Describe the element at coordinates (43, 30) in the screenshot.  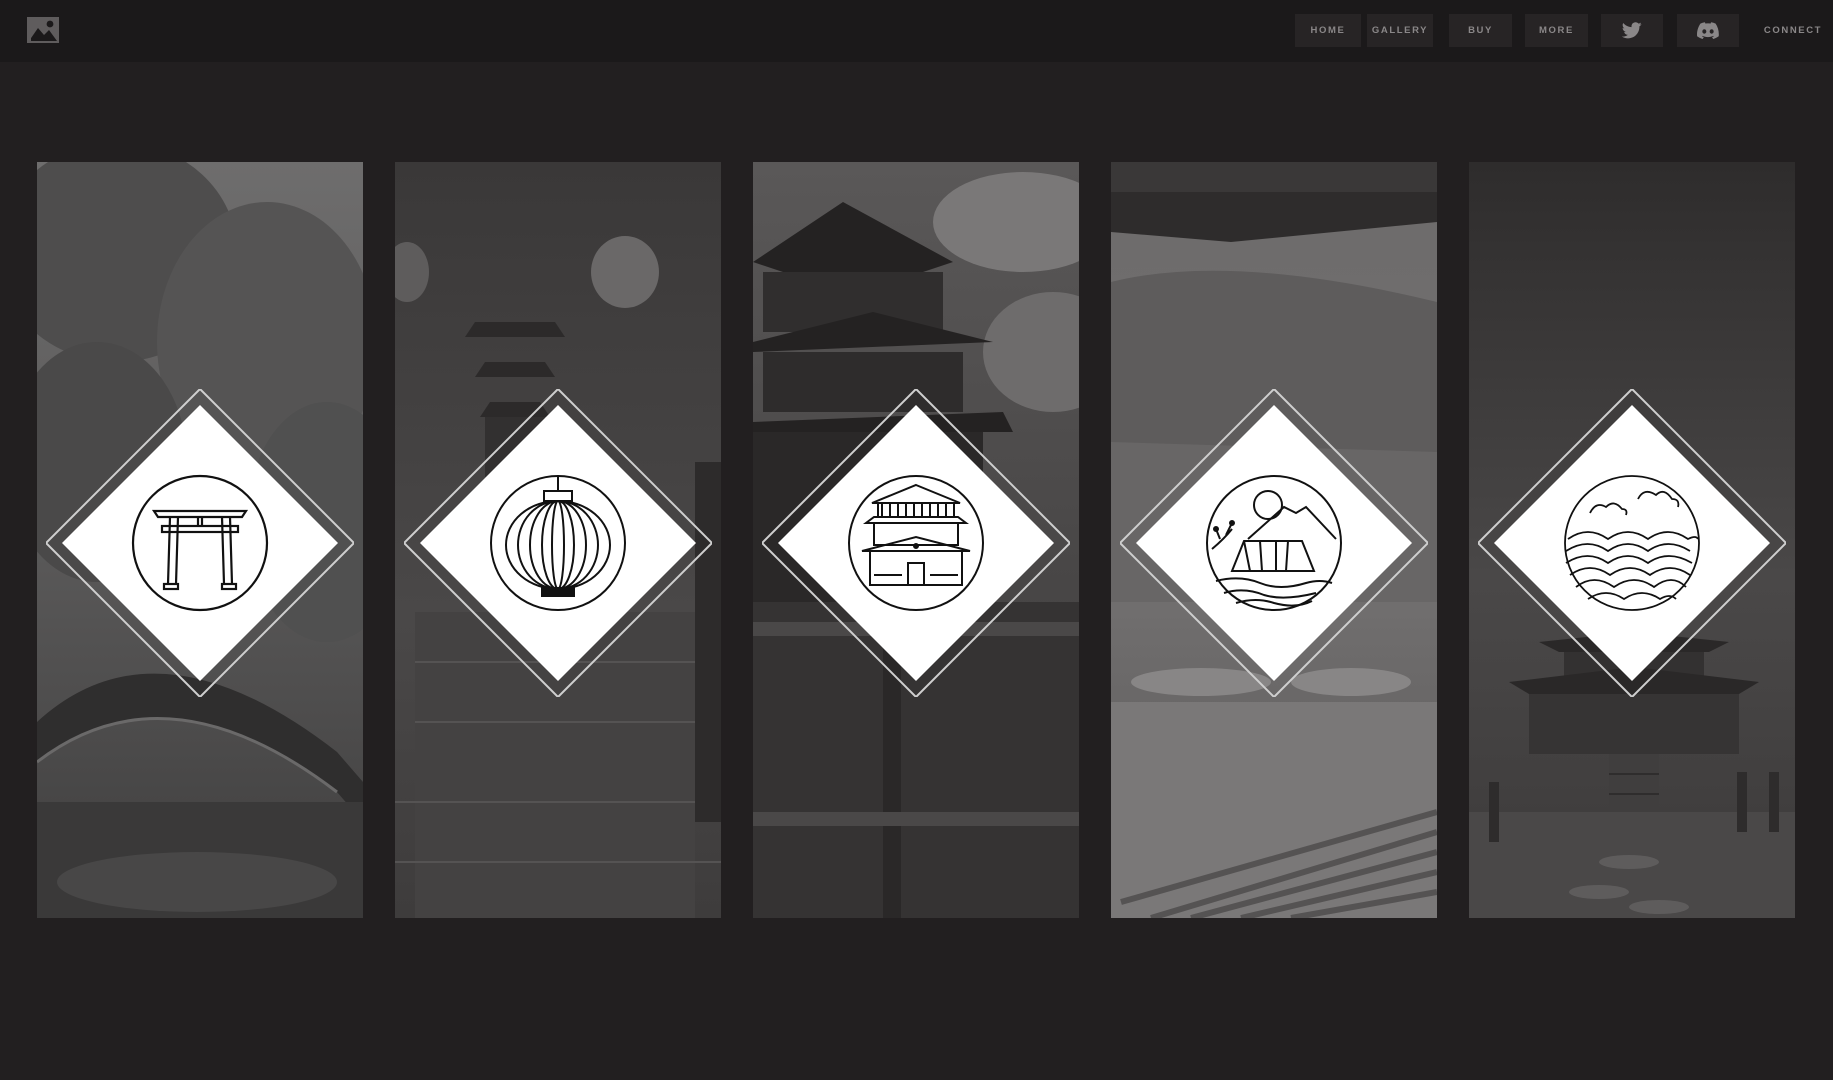
I see `image-gallery-logo-icon` at that location.